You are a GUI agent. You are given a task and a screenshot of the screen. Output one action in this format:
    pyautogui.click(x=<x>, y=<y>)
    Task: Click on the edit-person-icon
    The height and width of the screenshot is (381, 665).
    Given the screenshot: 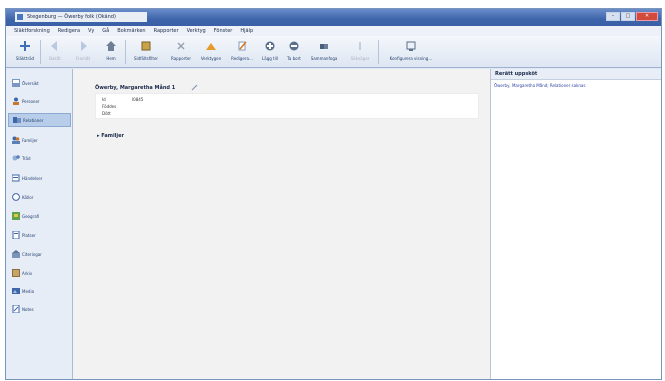 What is the action you would take?
    pyautogui.click(x=194, y=87)
    